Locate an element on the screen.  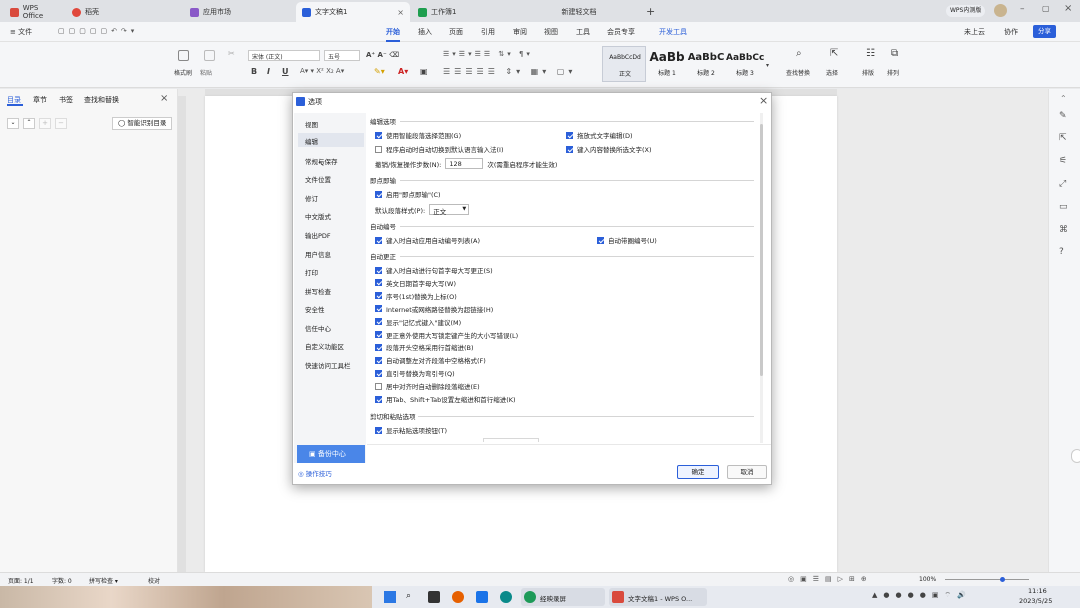
text-effects-icons: A▾ ▾ X² X₂ A▾ is located at coordinates (322, 71).